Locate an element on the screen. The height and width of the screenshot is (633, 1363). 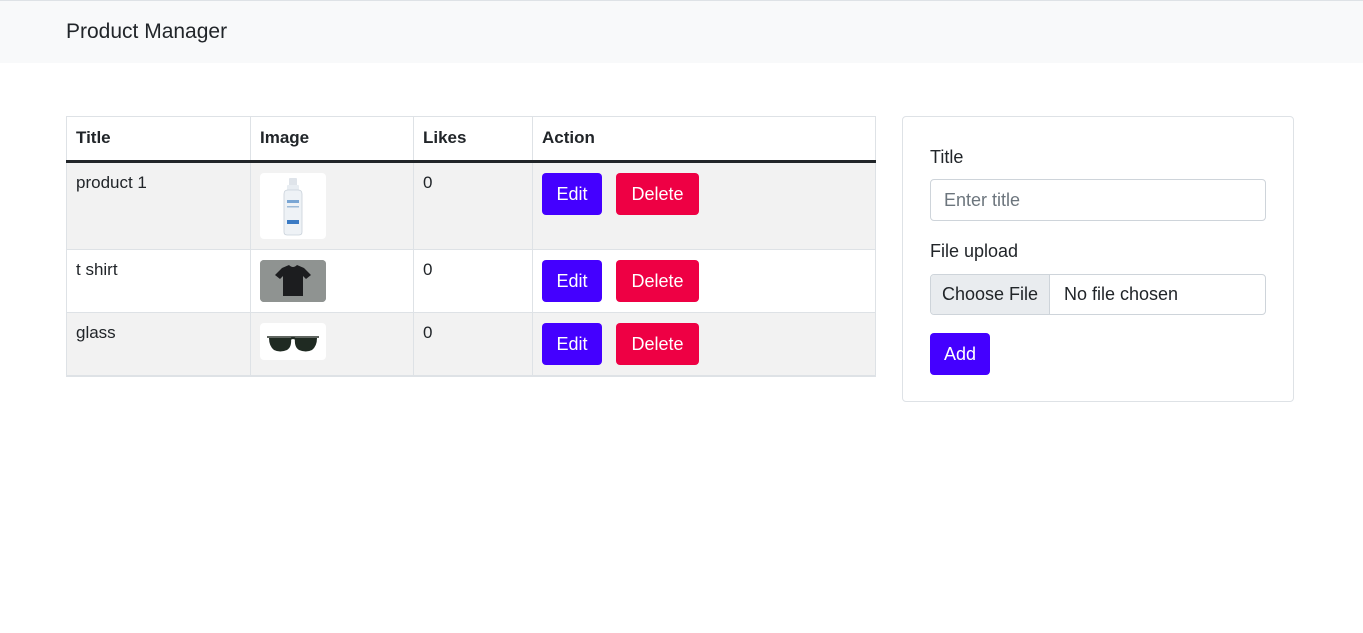
table-row: product 1 0 Edit Delete is located at coordinates (471, 205).